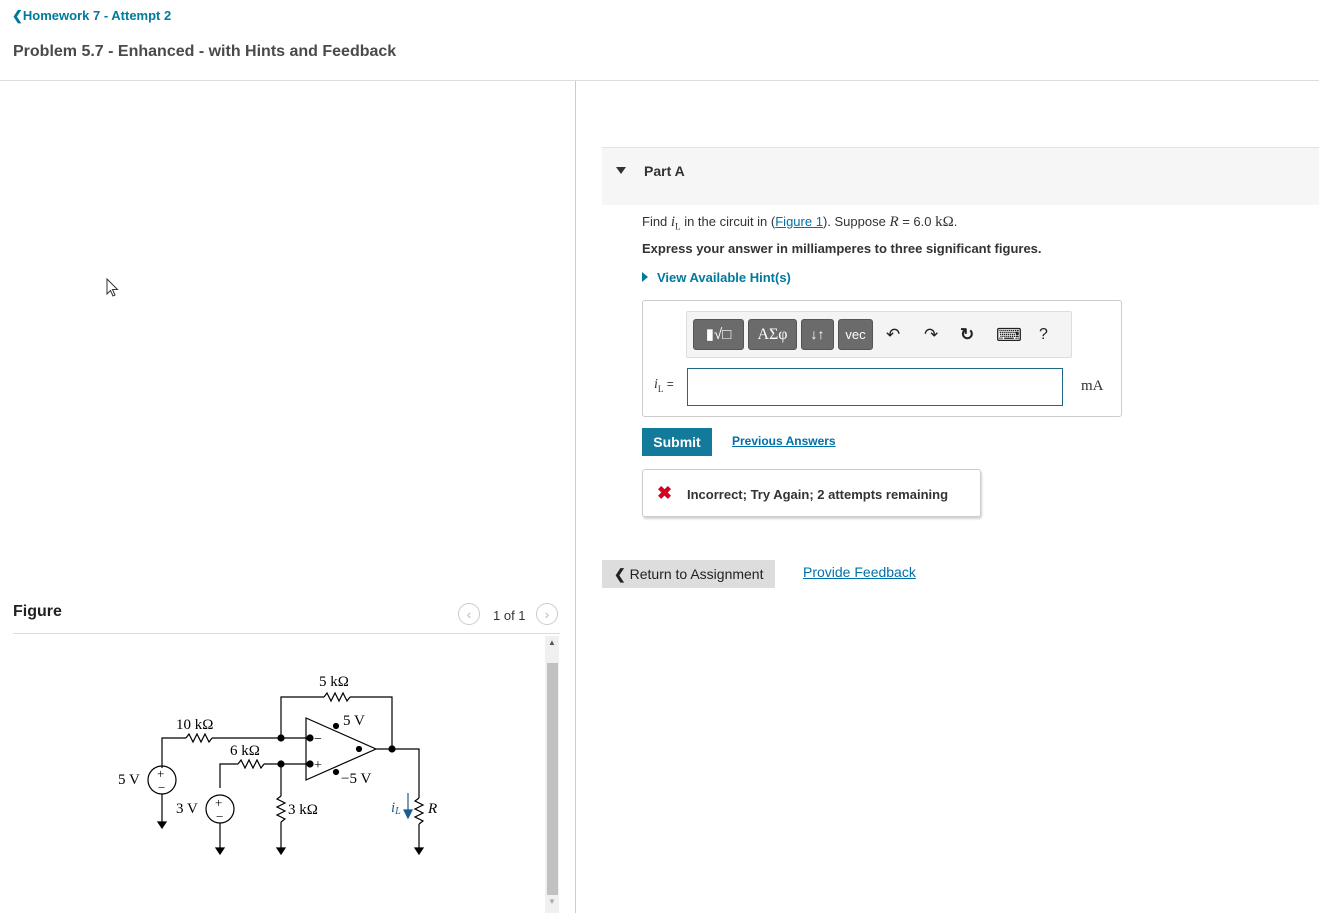 This screenshot has width=1319, height=913. I want to click on pane-divider, so click(575, 497).